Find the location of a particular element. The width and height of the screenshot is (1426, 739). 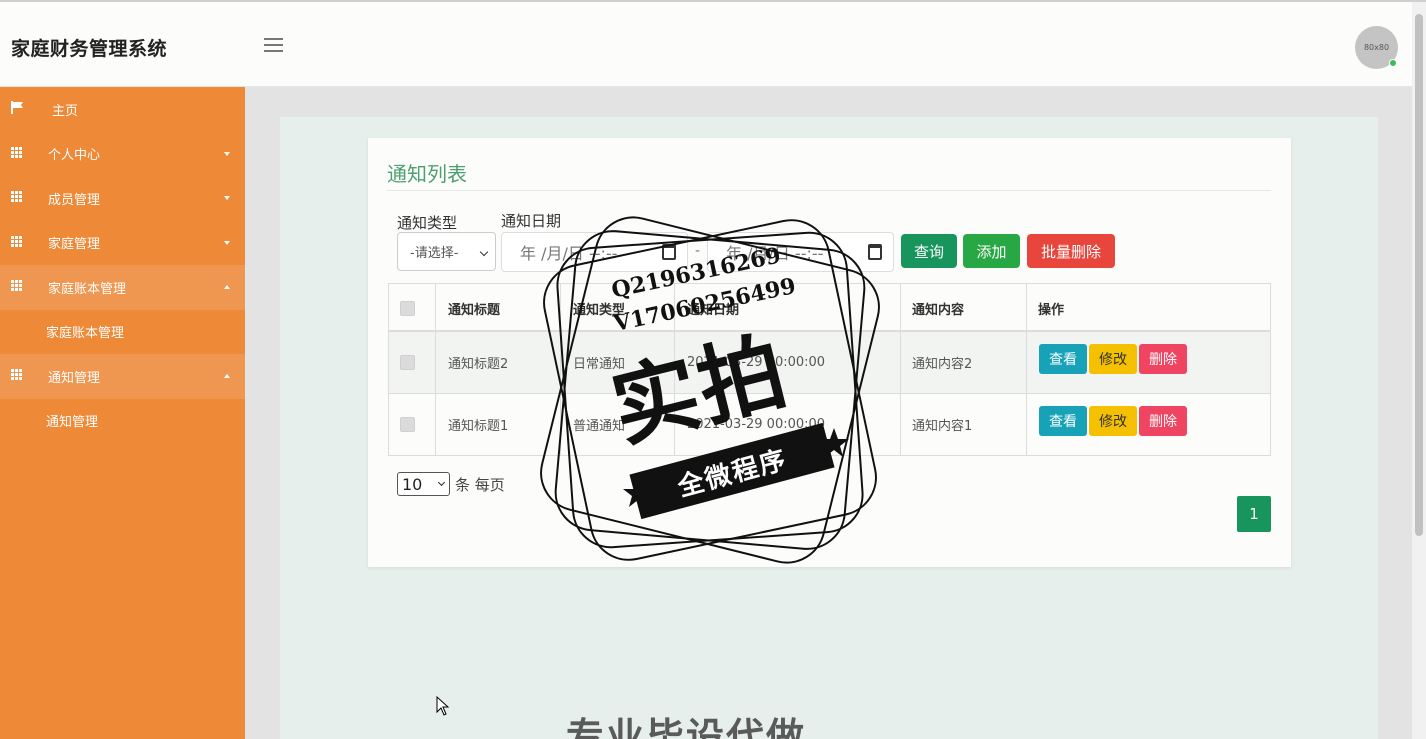

column-header: 通知类型 is located at coordinates (599, 310).